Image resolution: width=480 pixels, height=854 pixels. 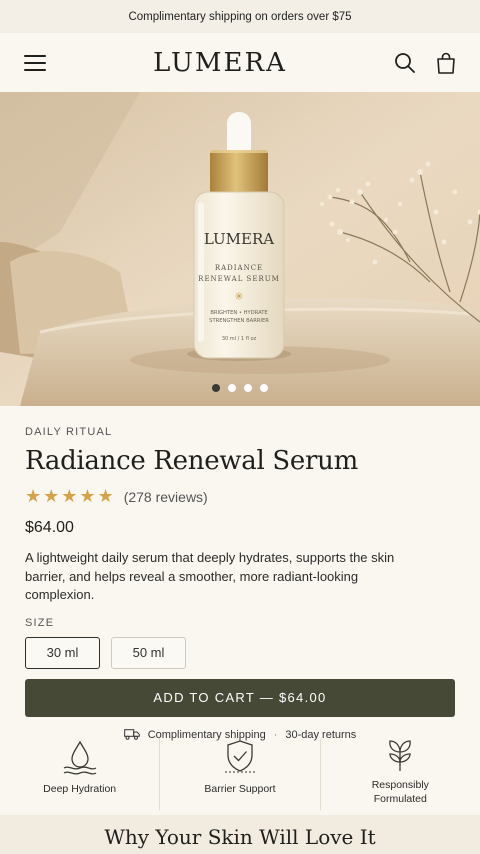 I want to click on section-title: Why Your Skin Will Love It, so click(x=240, y=837).